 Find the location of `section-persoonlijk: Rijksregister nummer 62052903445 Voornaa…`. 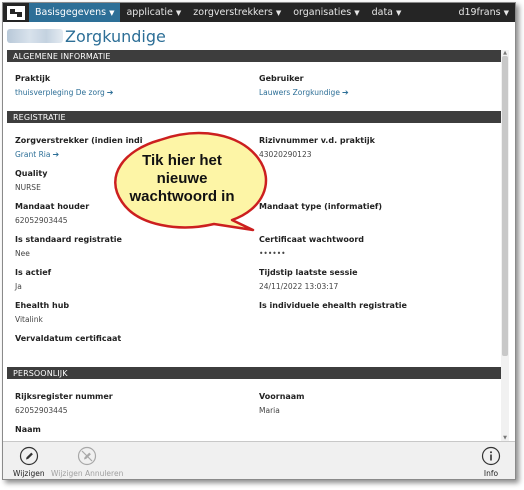

section-persoonlijk: Rijksregister nummer 62052903445 Voornaa… is located at coordinates (254, 410).